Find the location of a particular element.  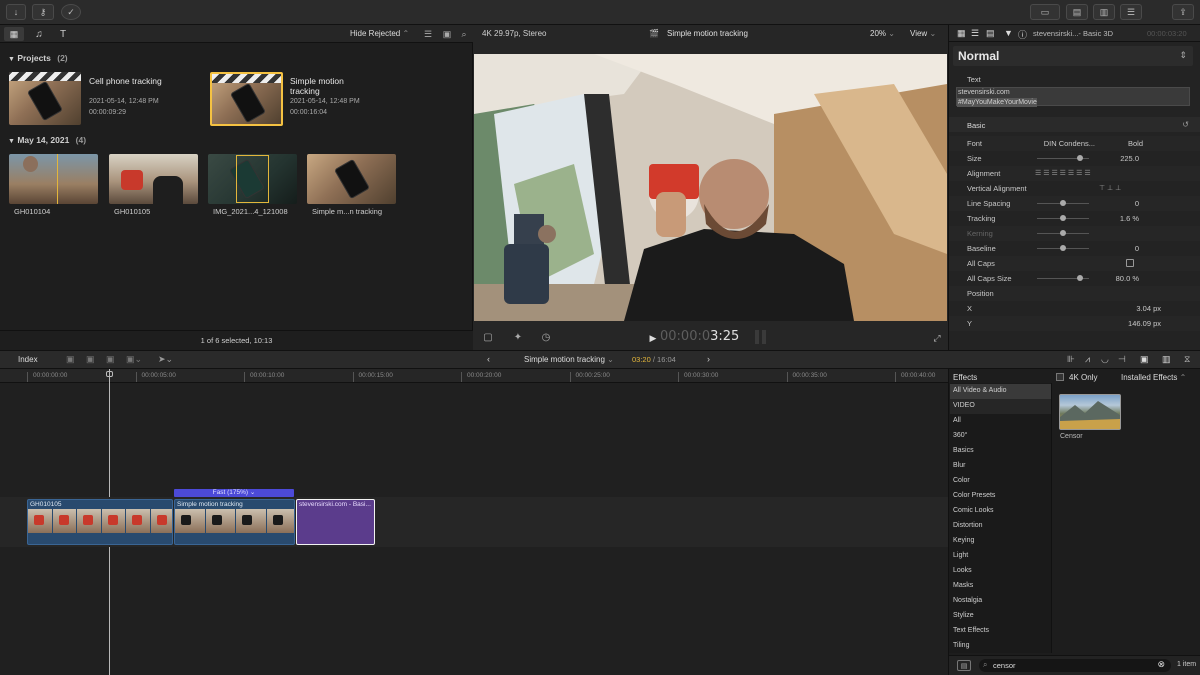

keywords-button: ⚷ is located at coordinates (43, 12).